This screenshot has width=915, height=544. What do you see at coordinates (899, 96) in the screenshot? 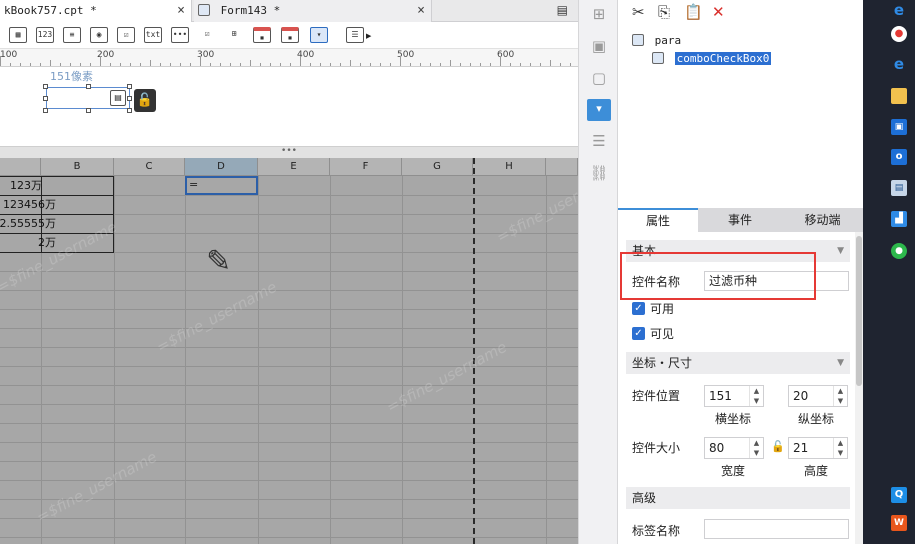
I see `folder-icon` at bounding box center [899, 96].